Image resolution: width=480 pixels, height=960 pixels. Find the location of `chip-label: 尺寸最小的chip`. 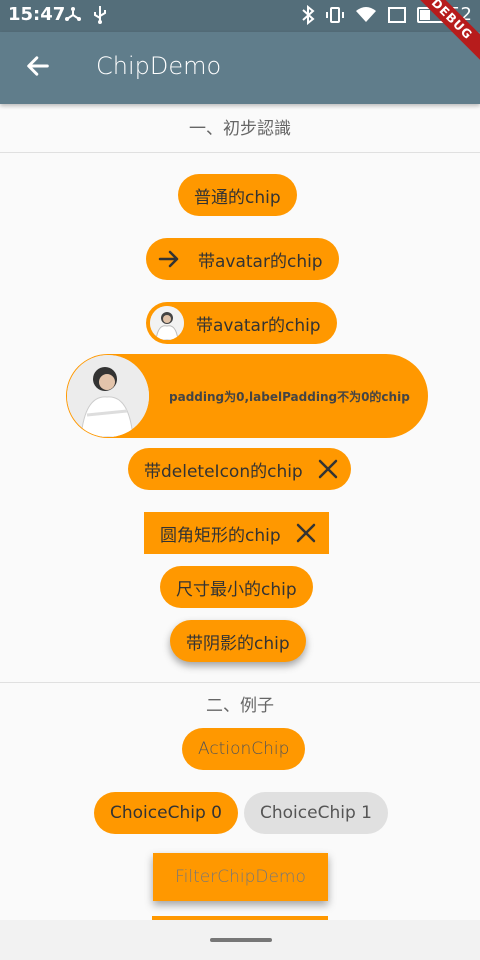

chip-label: 尺寸最小的chip is located at coordinates (236, 589).